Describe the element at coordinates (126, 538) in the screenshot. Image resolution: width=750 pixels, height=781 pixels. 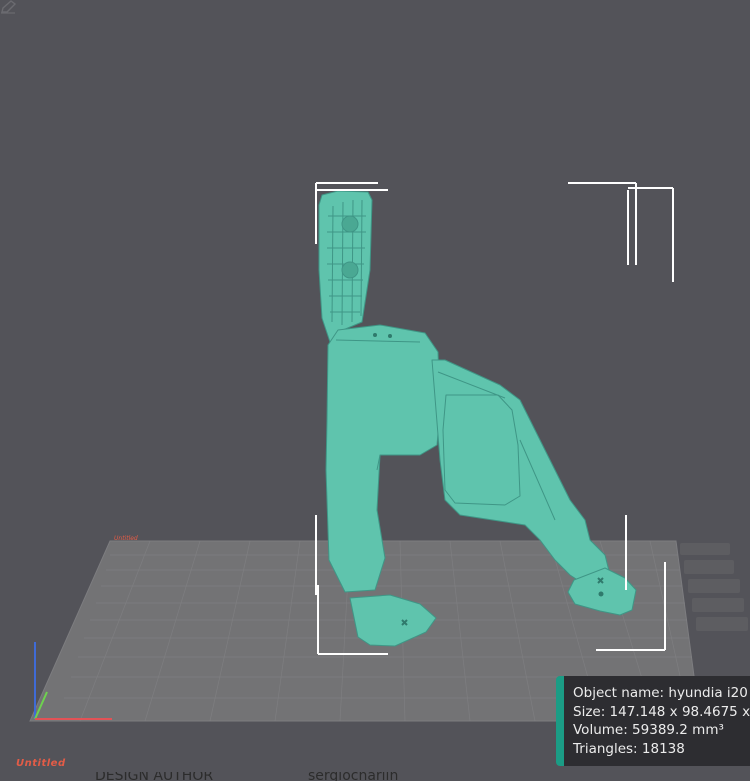
I see `mini-plate-label: Untitled` at that location.